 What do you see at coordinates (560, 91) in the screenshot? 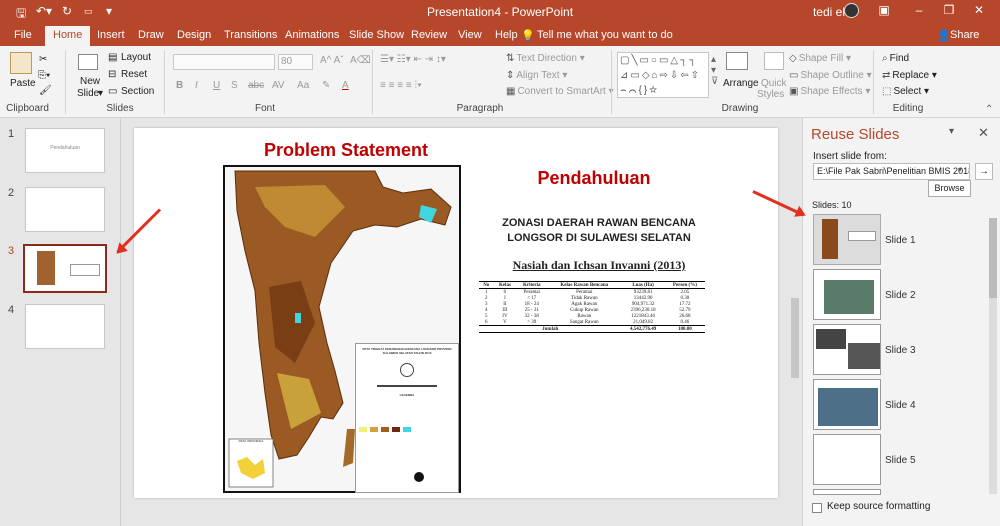
I see `smartart-button: ▦ Convert to SmartArt ▾` at bounding box center [560, 91].